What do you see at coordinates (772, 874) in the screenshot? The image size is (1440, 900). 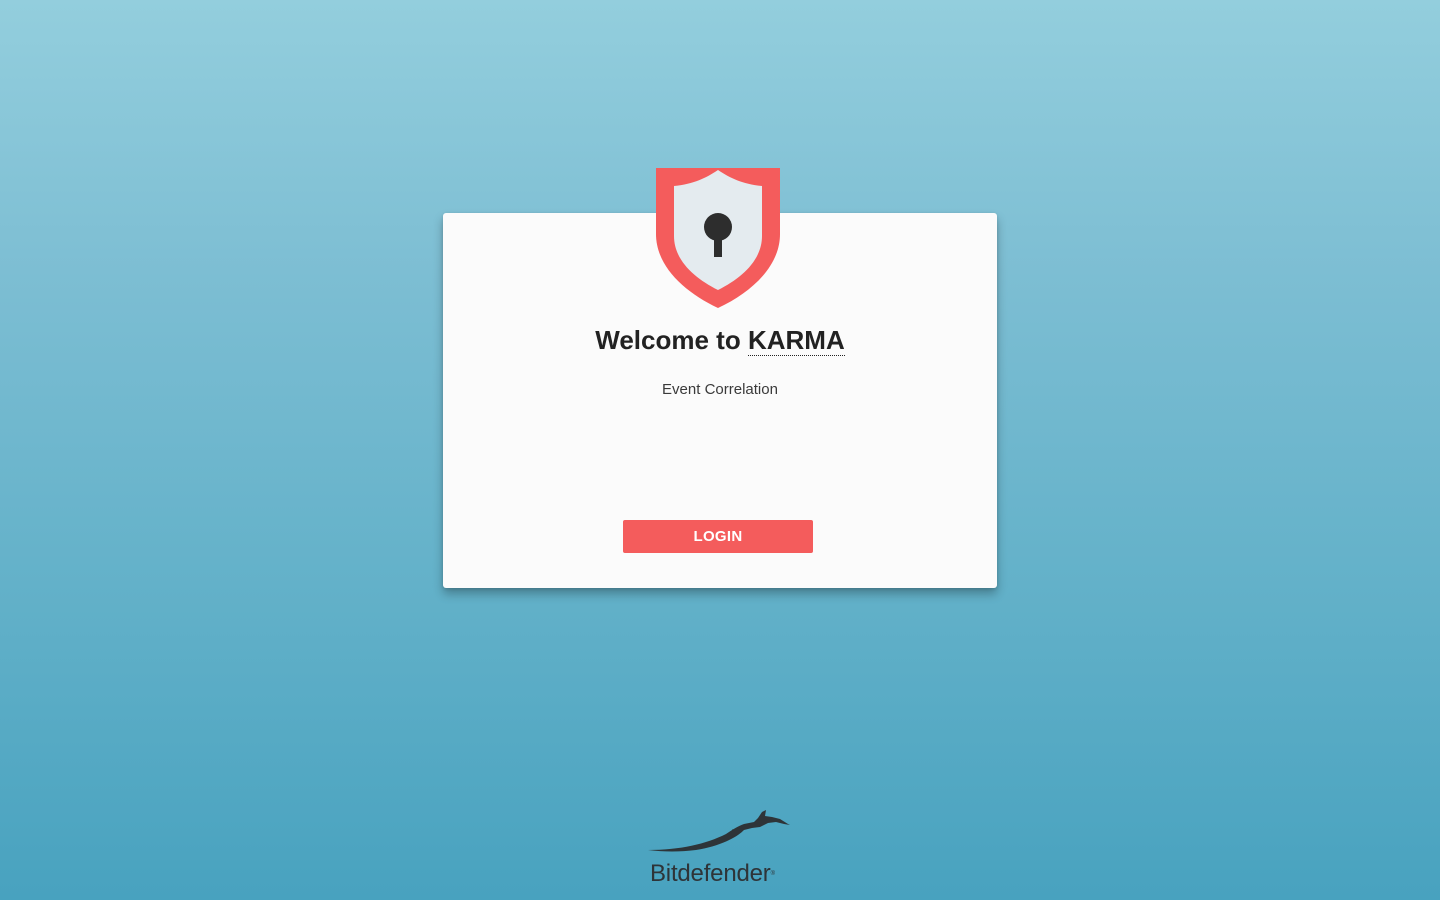 I see `brand-trademark: ®` at bounding box center [772, 874].